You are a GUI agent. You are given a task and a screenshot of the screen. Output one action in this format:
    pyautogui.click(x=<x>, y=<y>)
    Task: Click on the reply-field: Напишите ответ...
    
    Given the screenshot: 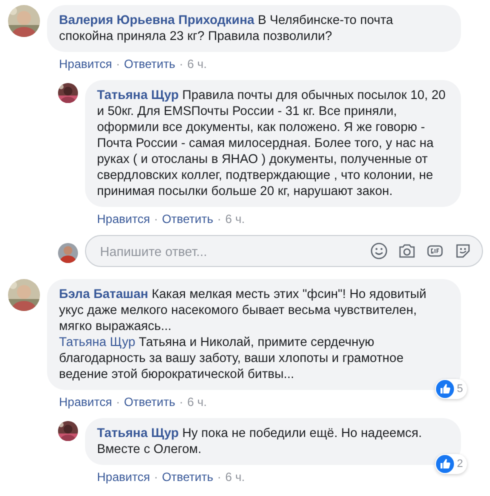 What is the action you would take?
    pyautogui.click(x=229, y=251)
    